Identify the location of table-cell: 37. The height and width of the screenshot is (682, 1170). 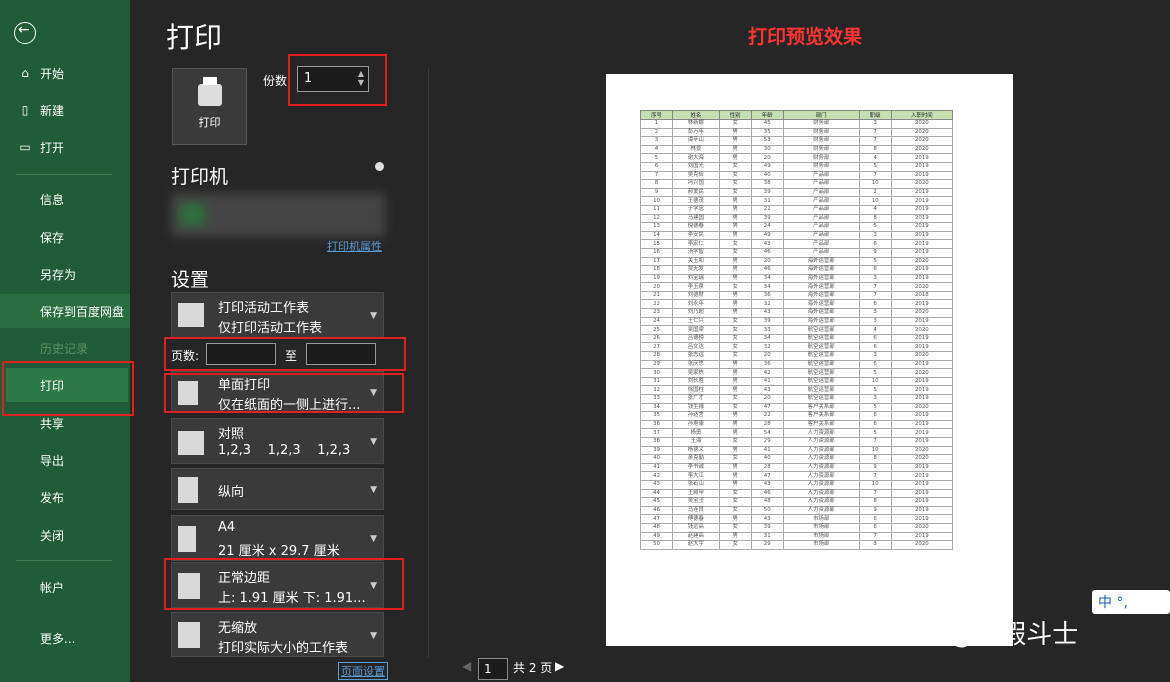
(656, 433).